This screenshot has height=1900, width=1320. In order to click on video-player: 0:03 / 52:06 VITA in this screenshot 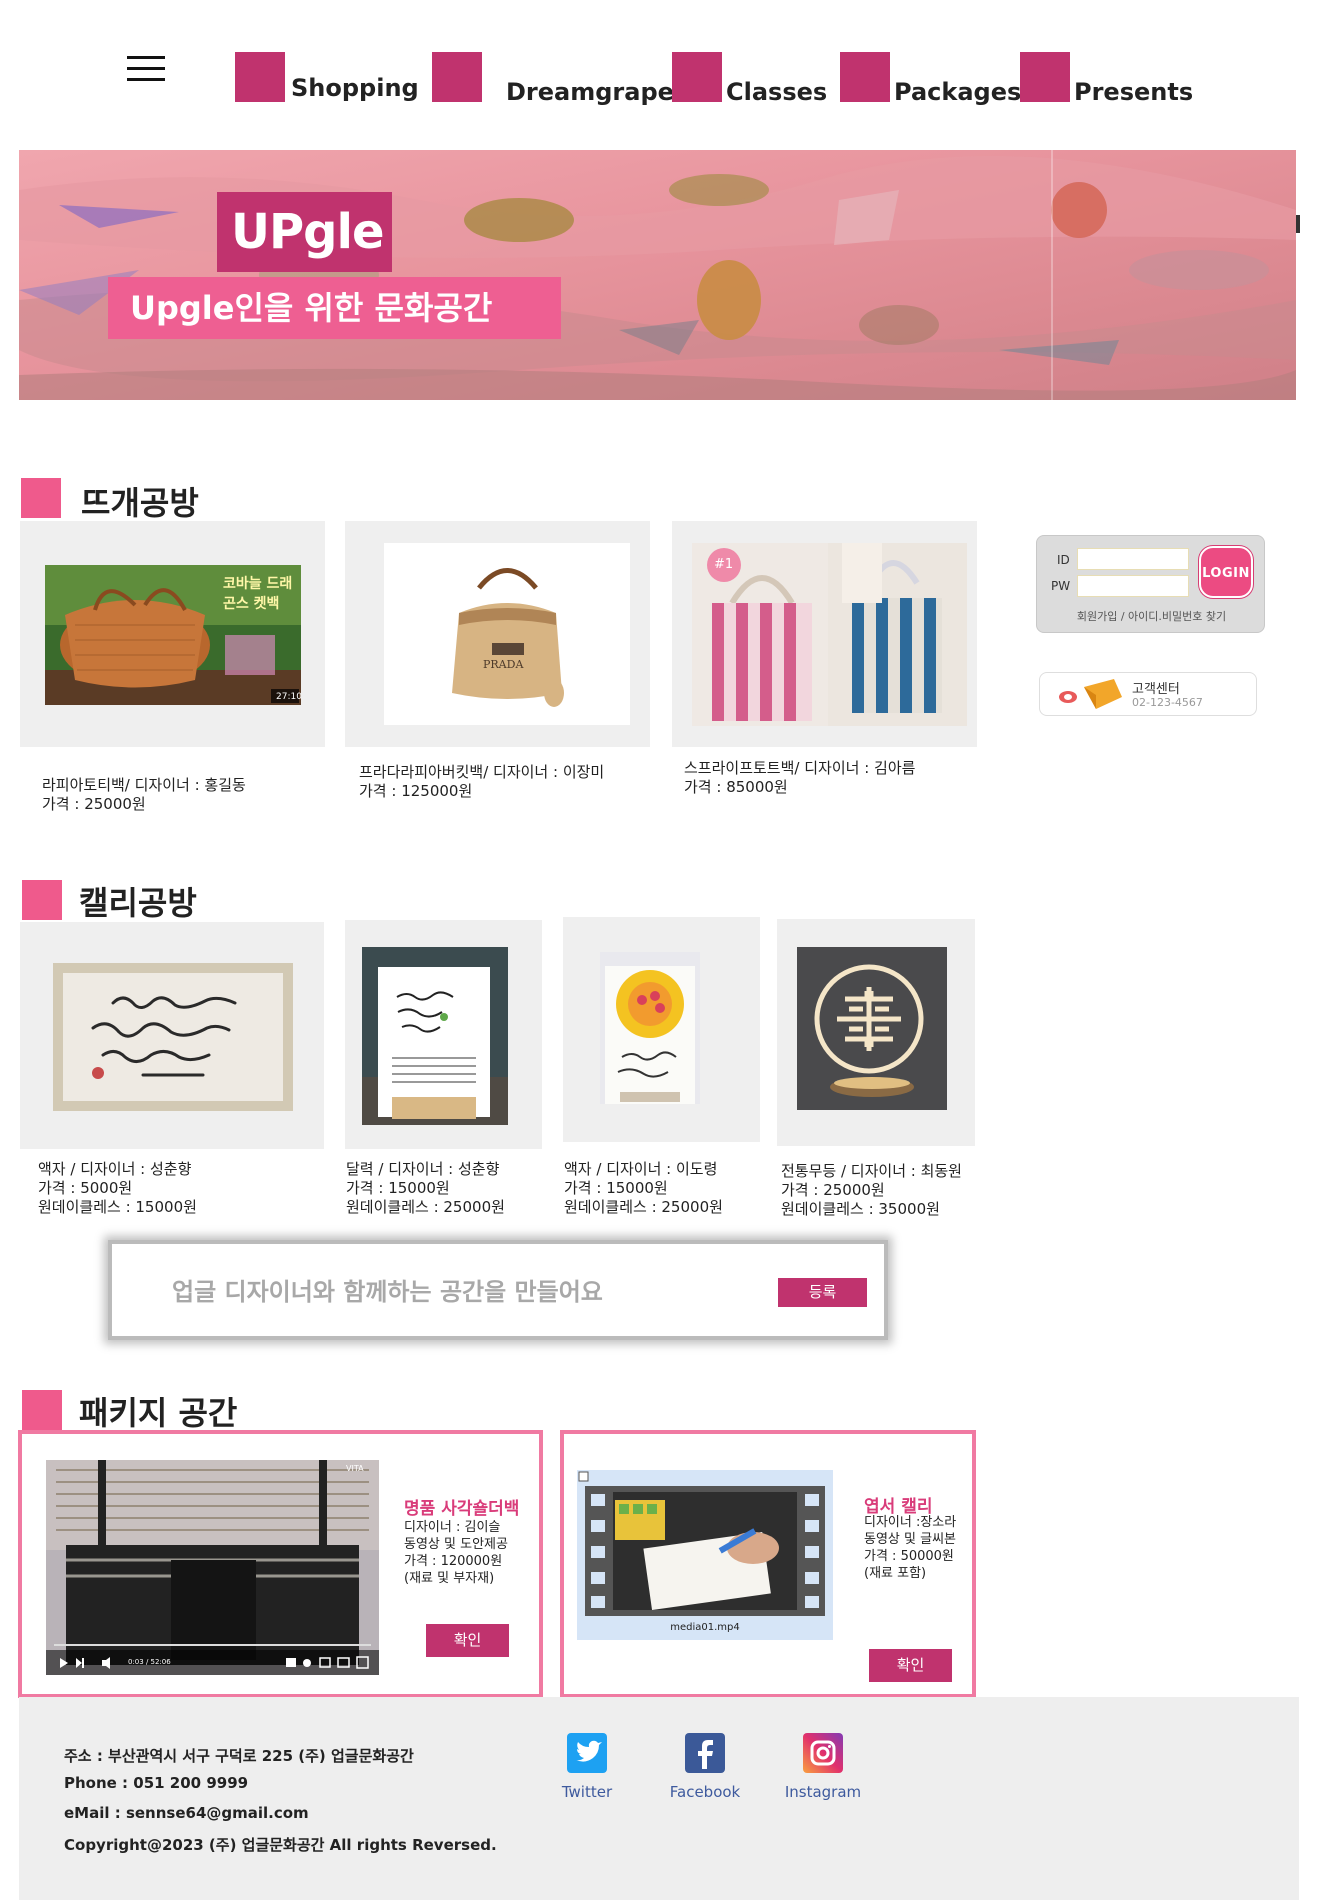, I will do `click(212, 1567)`.